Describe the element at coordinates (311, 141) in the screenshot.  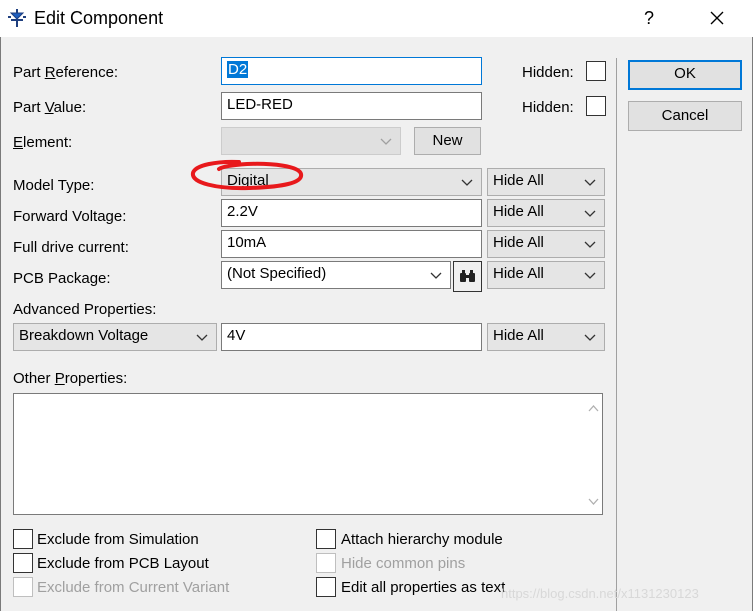
I see `element-select` at that location.